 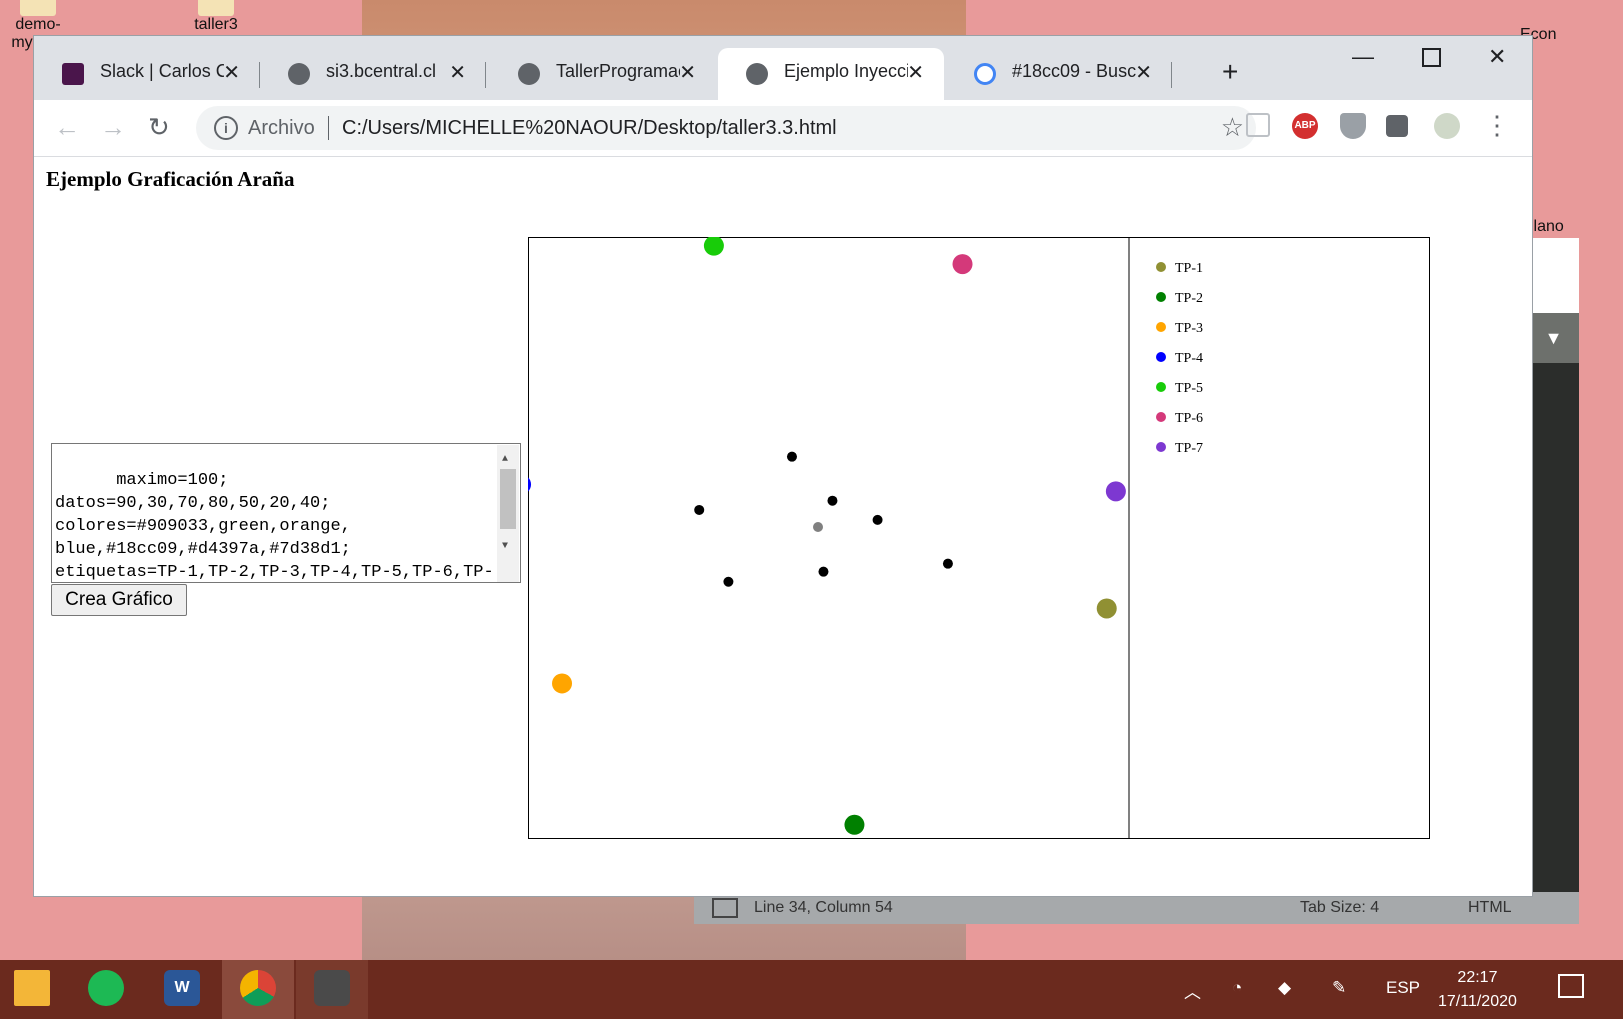 I want to click on clock: 22:17 17/11/2020, so click(x=1477, y=990).